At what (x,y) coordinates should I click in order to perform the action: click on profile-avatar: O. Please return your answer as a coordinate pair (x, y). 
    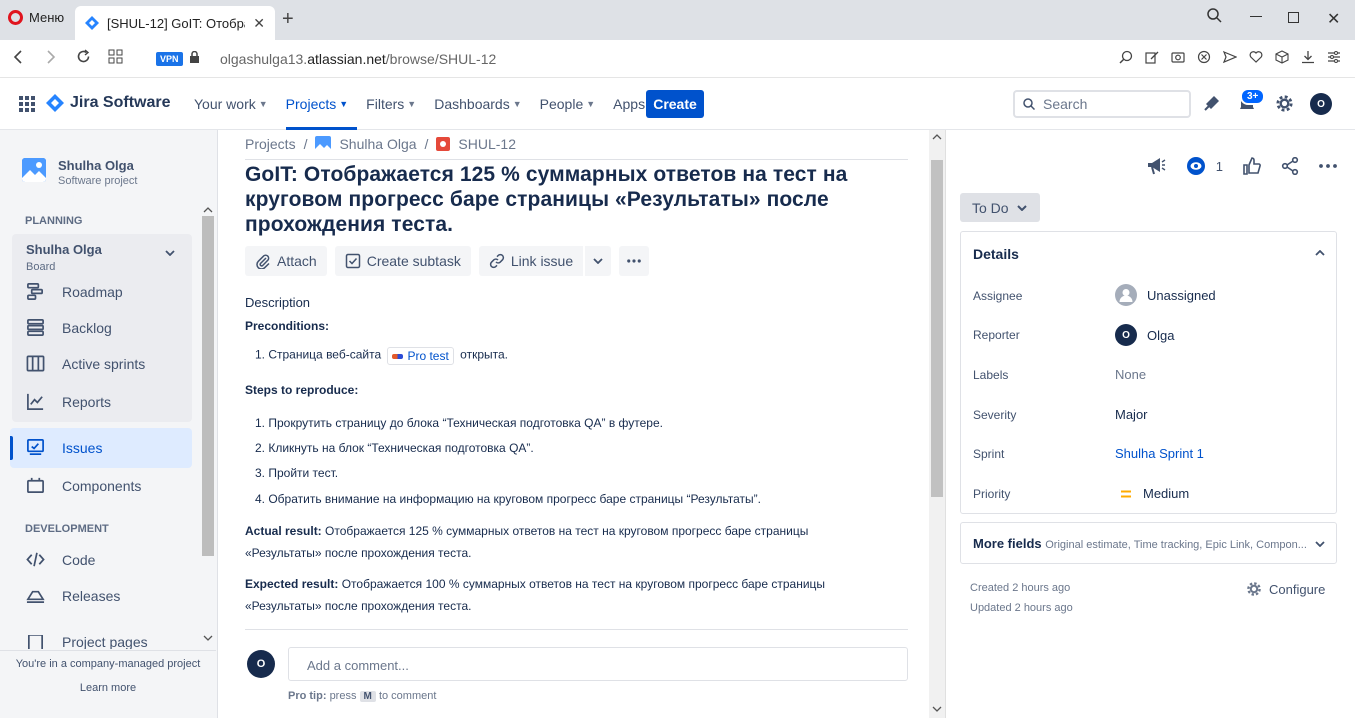
    Looking at the image, I should click on (1321, 104).